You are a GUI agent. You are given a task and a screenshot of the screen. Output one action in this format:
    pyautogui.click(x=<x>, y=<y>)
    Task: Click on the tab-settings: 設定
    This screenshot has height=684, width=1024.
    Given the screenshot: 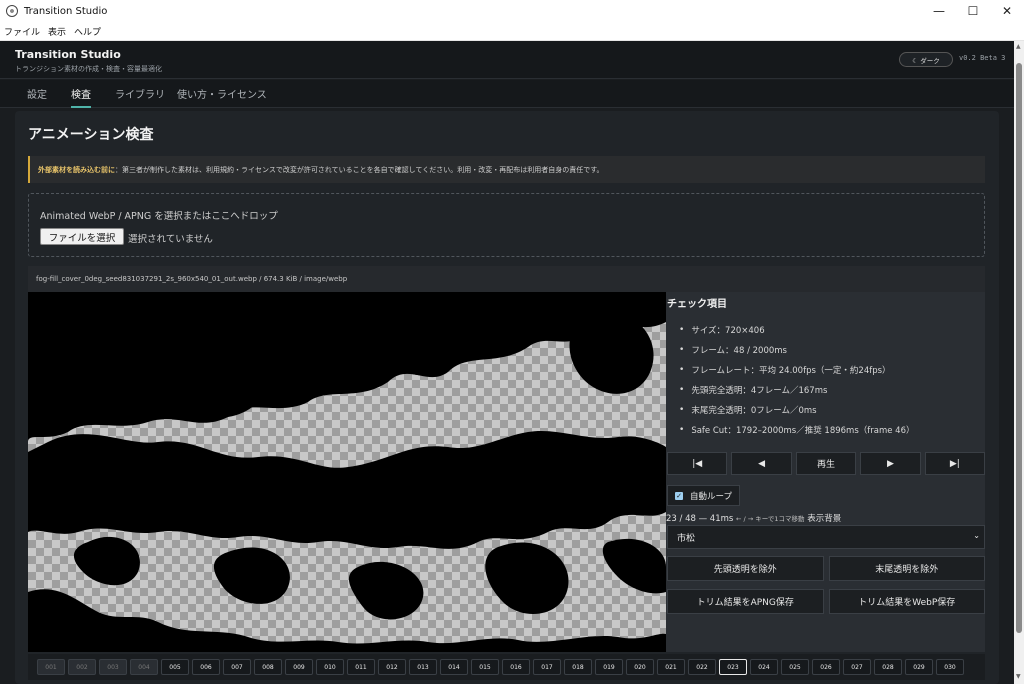 What is the action you would take?
    pyautogui.click(x=37, y=93)
    